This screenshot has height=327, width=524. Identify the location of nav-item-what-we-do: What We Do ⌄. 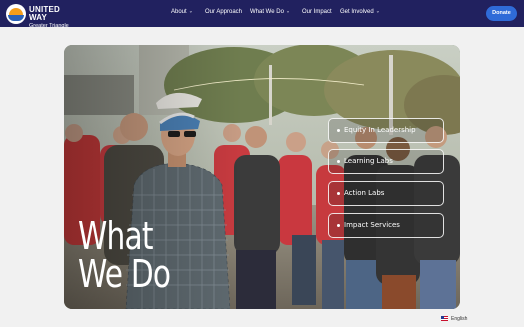
(270, 12).